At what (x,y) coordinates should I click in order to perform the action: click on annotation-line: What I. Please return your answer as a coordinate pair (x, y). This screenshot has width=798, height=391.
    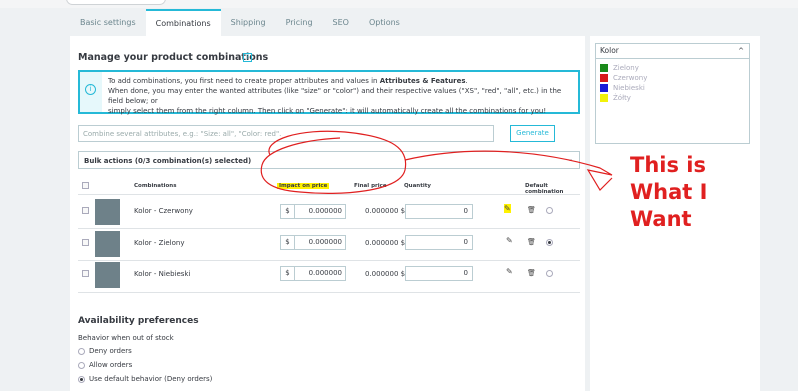
    Looking at the image, I should click on (669, 192).